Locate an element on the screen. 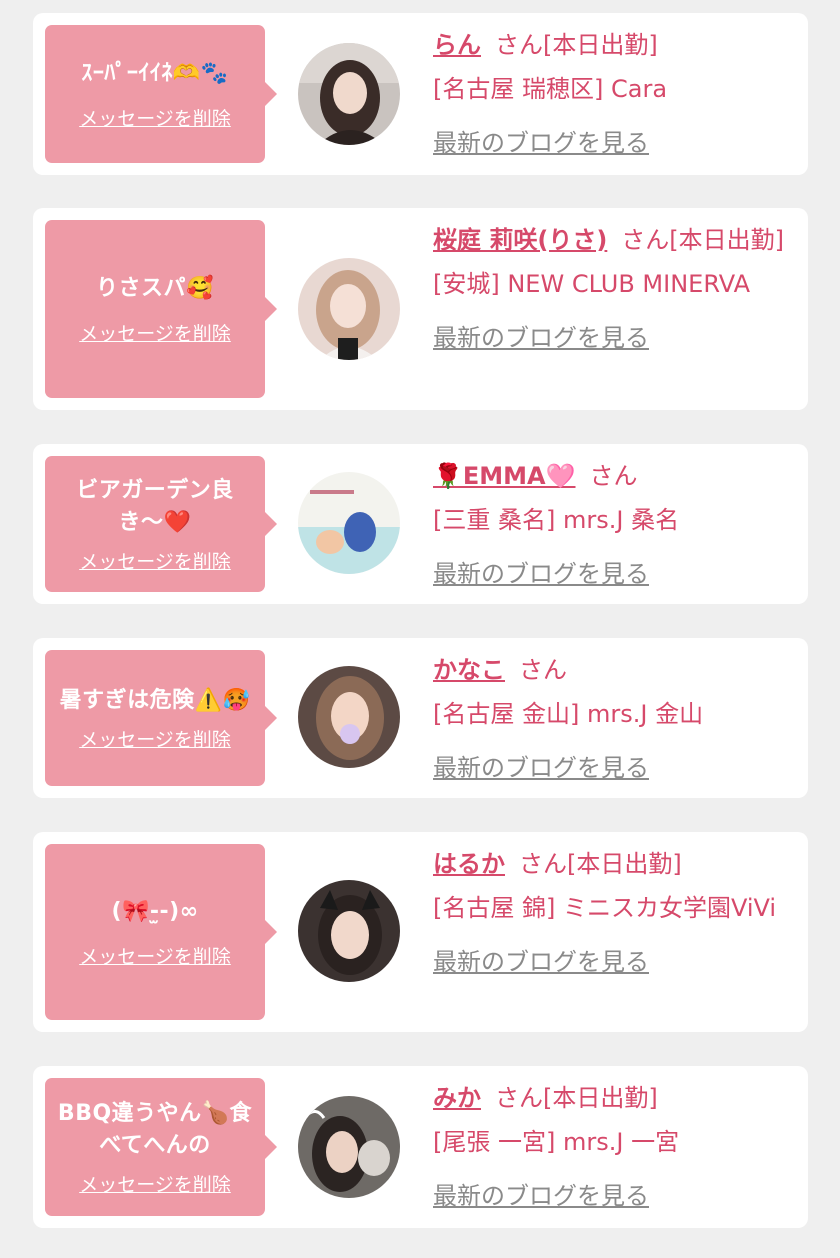  cast-name-link: 🌹EMMA🩷 is located at coordinates (504, 476).